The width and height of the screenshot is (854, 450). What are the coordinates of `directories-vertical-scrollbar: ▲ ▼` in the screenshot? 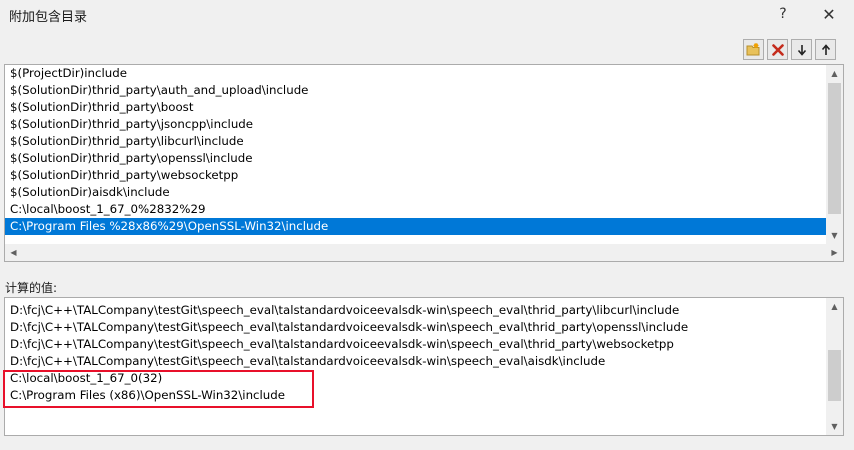 It's located at (834, 154).